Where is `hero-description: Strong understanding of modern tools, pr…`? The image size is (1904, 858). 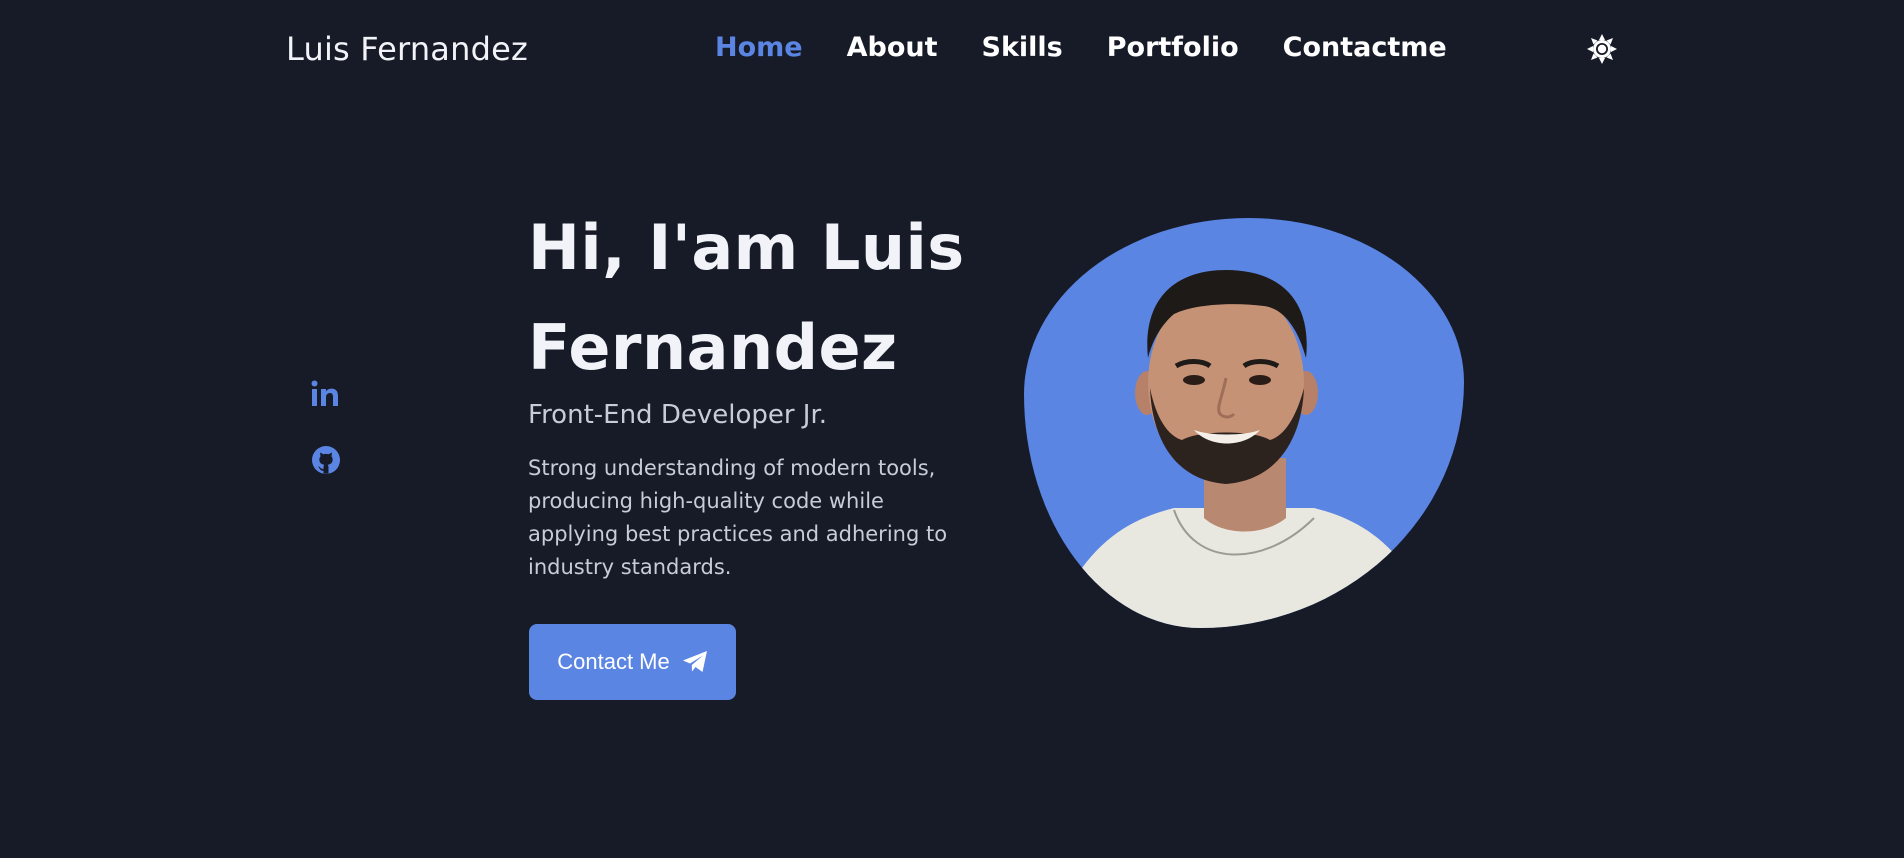
hero-description: Strong understanding of modern tools, pr… is located at coordinates (738, 517).